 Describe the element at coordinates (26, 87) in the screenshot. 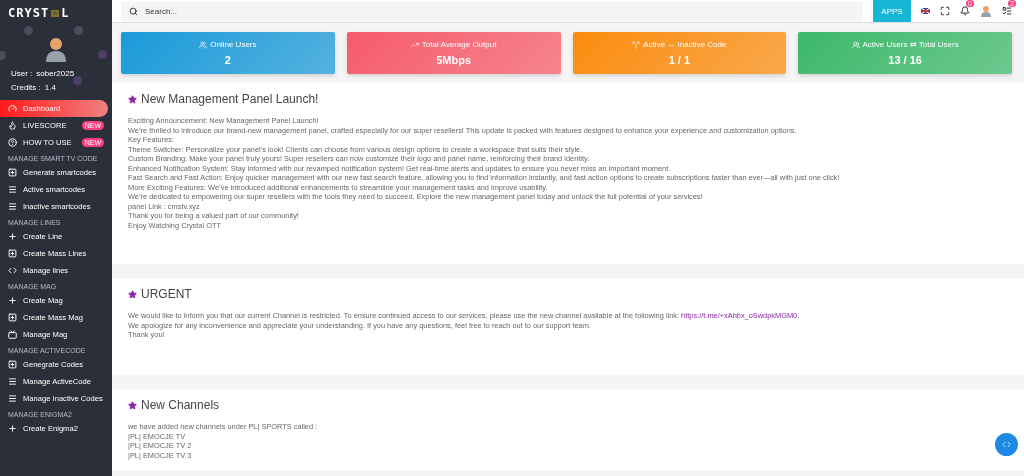

I see `credits-label: Credits :` at that location.